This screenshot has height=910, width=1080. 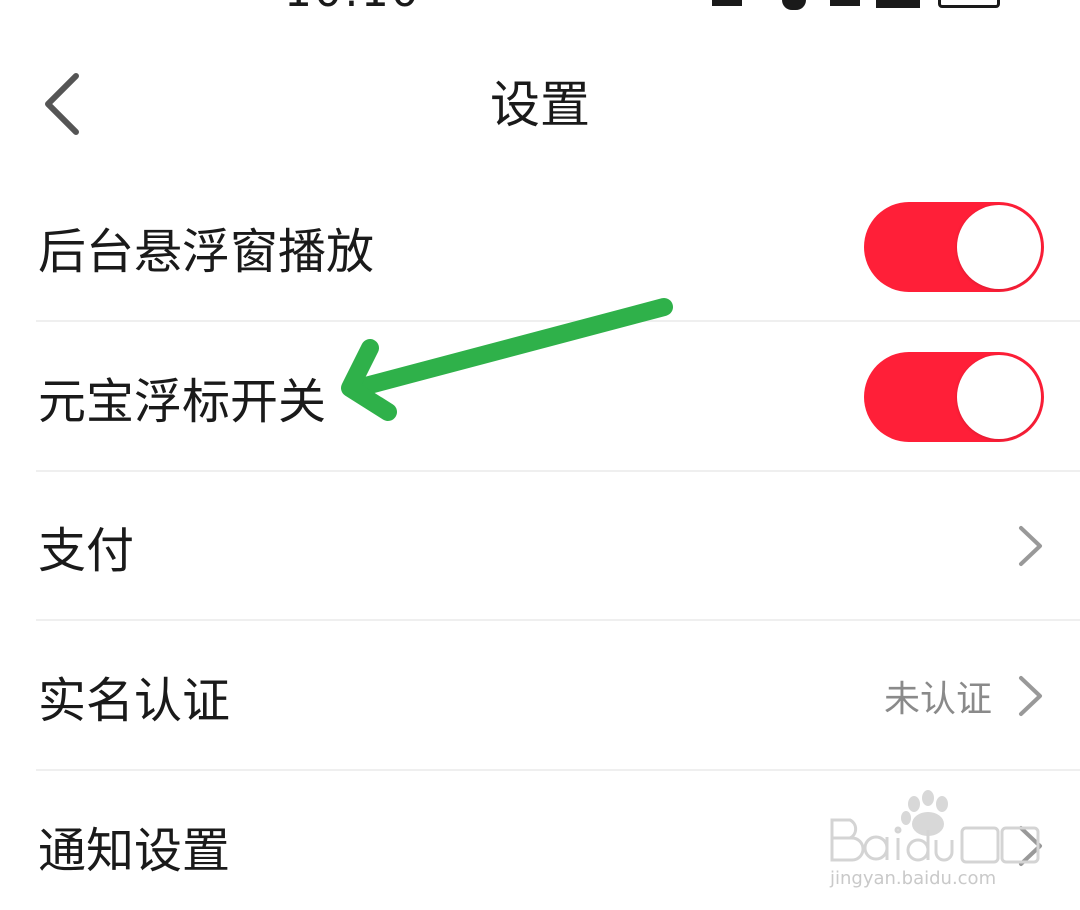 What do you see at coordinates (937, 699) in the screenshot?
I see `verification-status: 未认证` at bounding box center [937, 699].